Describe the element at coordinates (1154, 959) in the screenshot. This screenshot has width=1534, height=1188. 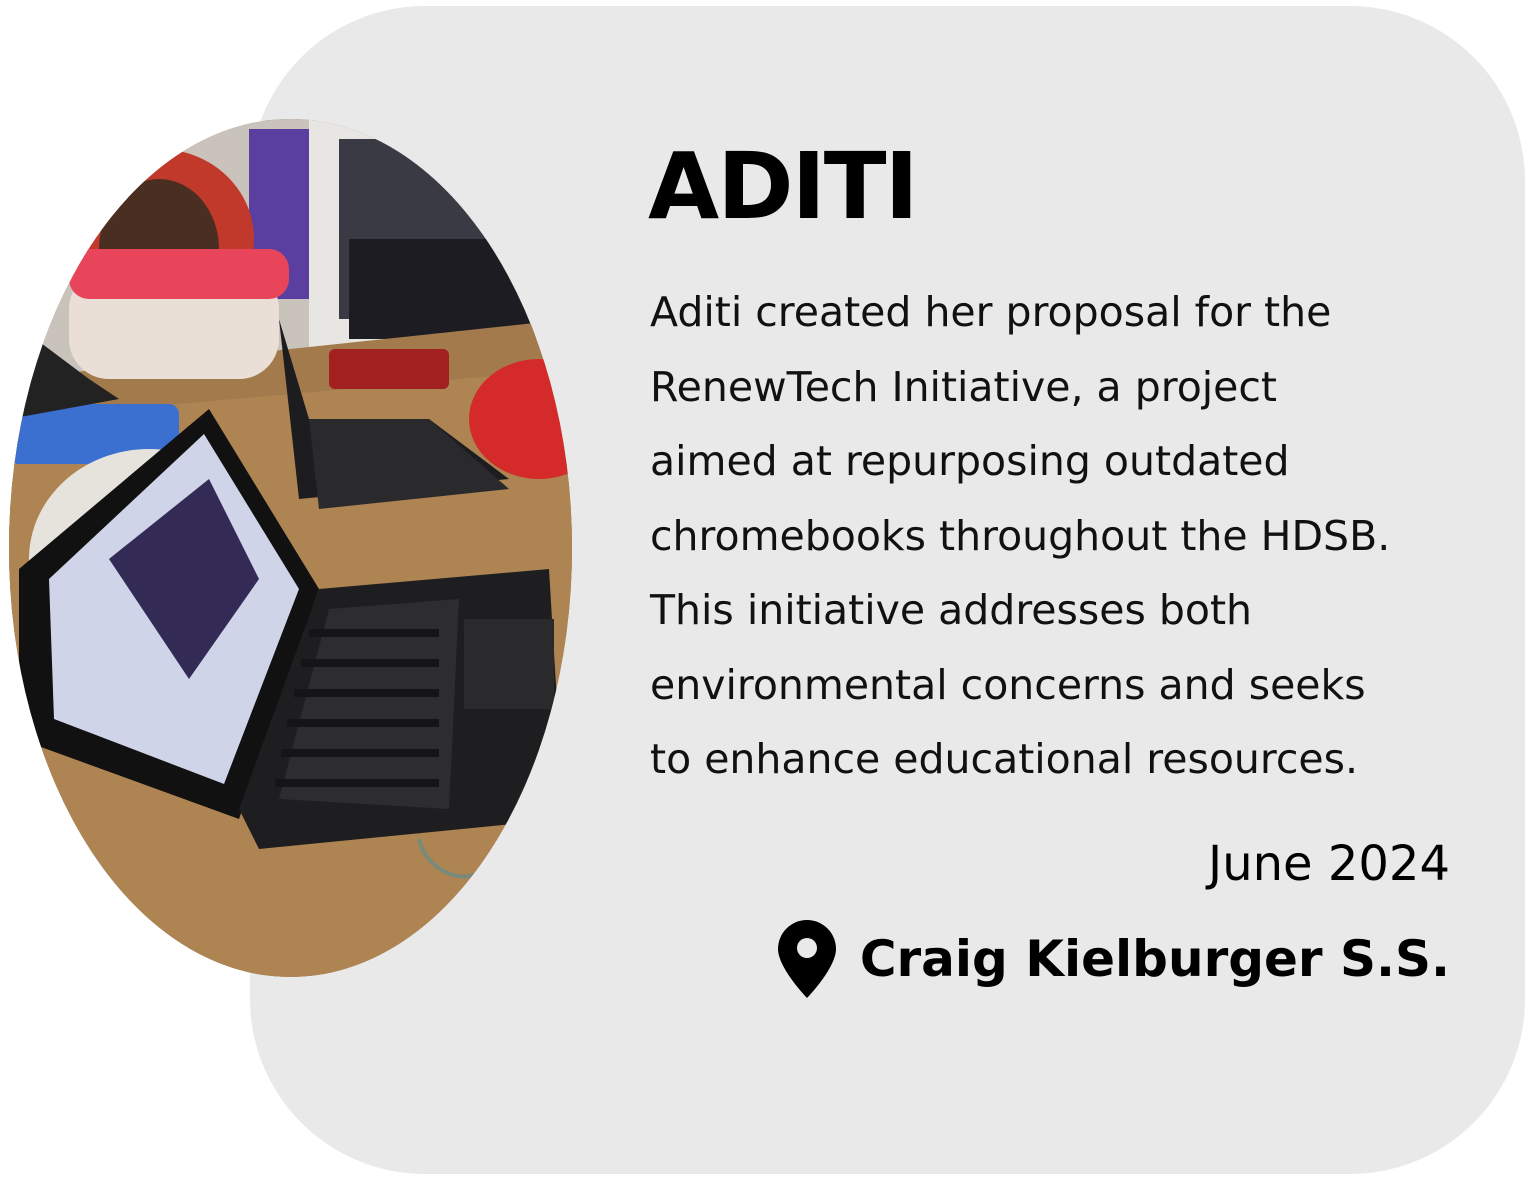
I see `school-name: Craig Kielburger S.S.` at that location.